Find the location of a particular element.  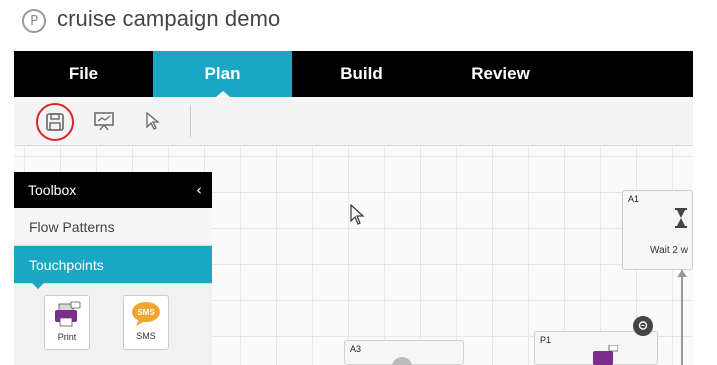

flow-node-a1: A1 Wait 2 w is located at coordinates (657, 230).